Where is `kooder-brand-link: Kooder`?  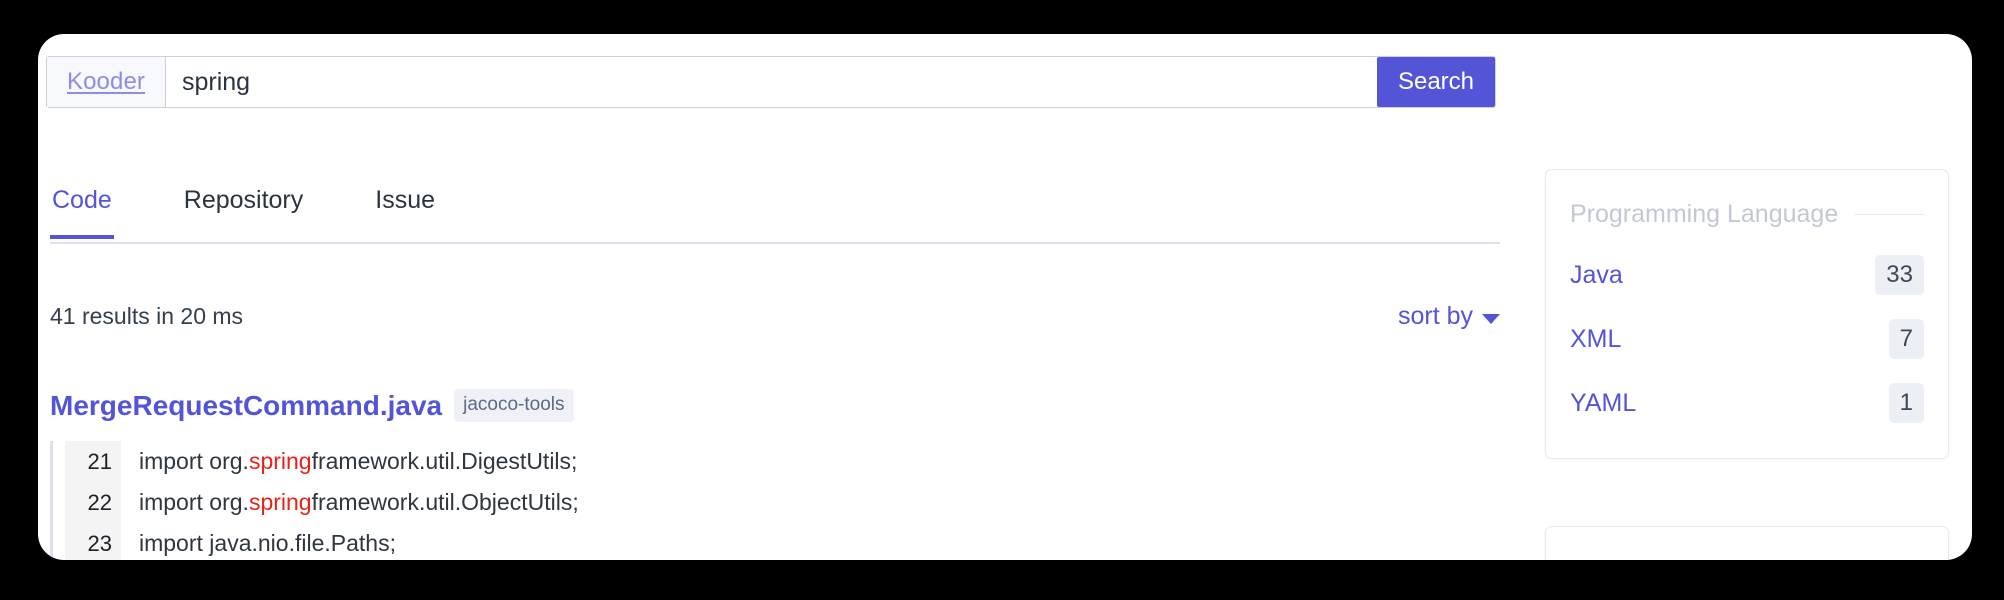 kooder-brand-link: Kooder is located at coordinates (106, 82).